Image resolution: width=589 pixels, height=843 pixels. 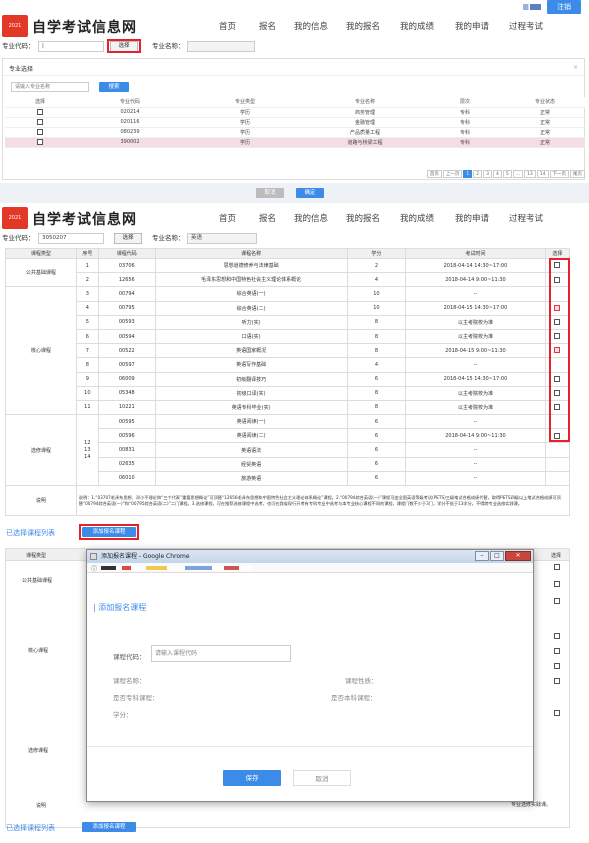 What do you see at coordinates (221, 46) in the screenshot?
I see `major-name-input` at bounding box center [221, 46].